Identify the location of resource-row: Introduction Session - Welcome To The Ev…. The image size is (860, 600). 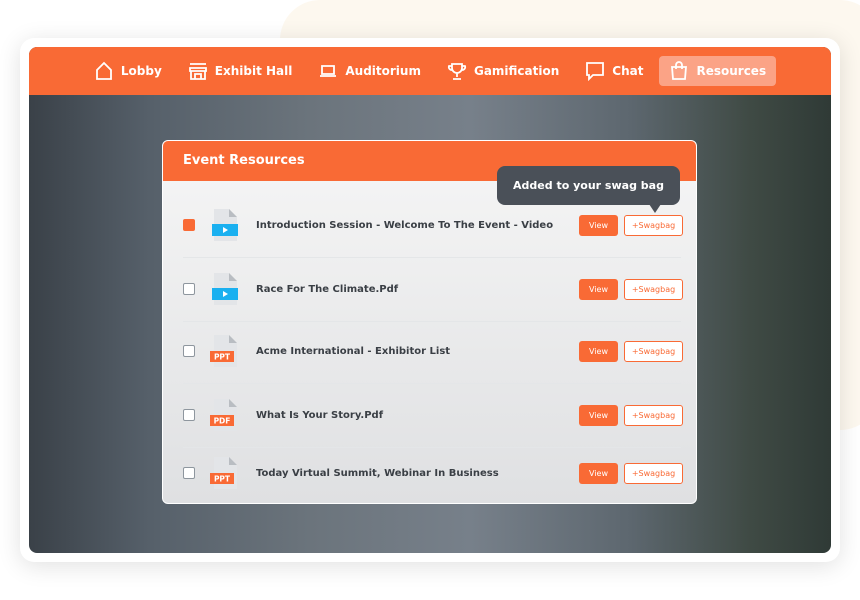
(429, 231).